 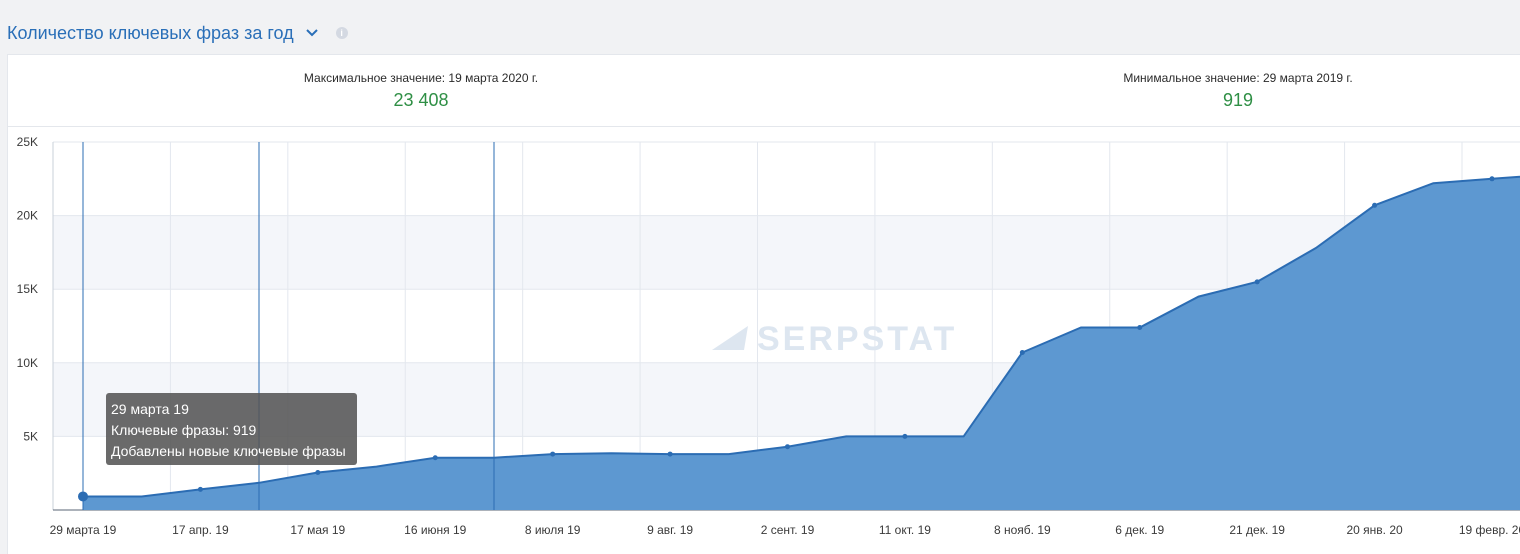 I want to click on serpstat-logo-icon, so click(x=730, y=338).